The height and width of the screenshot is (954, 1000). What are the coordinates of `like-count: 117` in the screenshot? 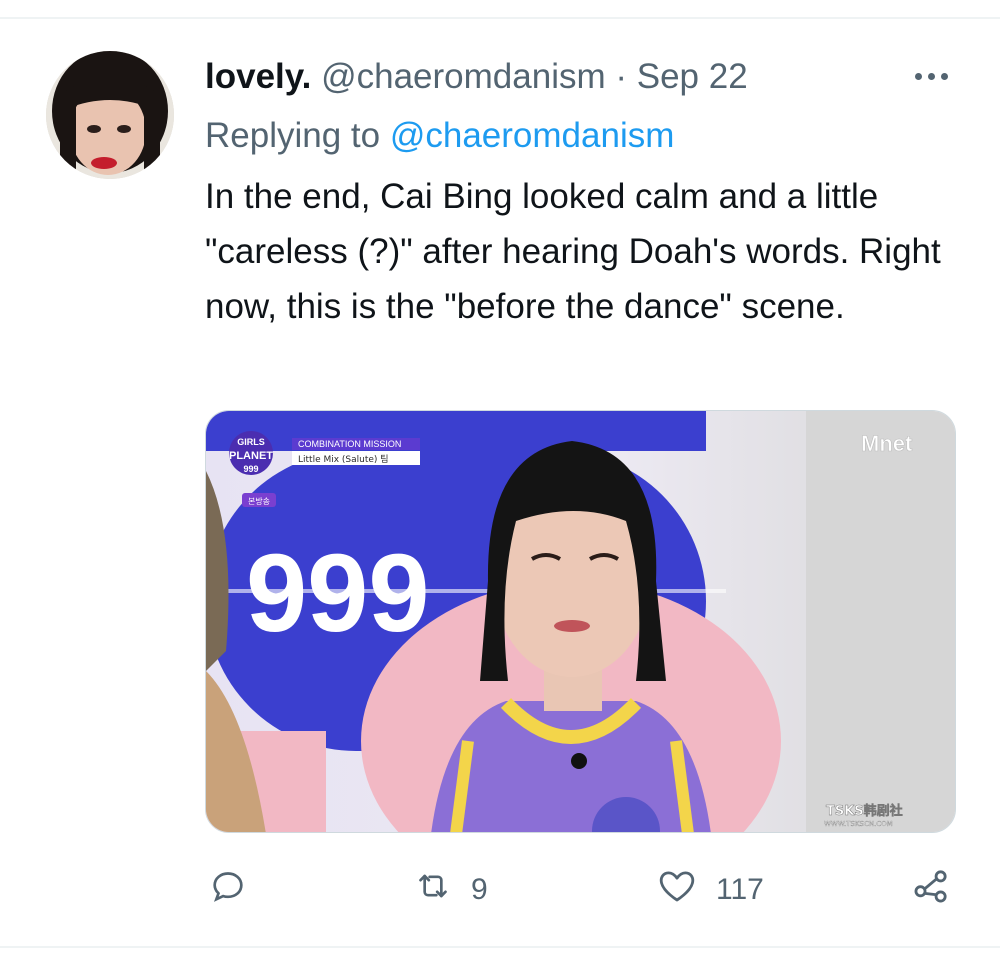 It's located at (740, 889).